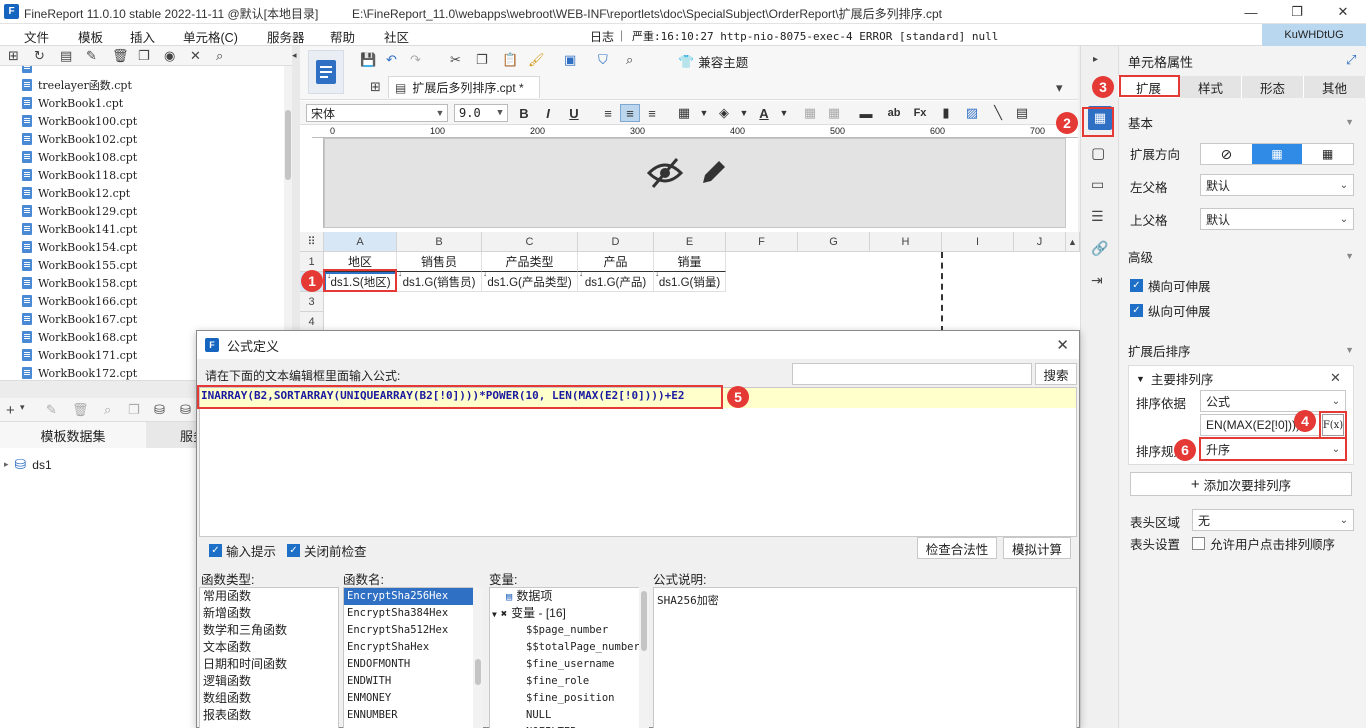  Describe the element at coordinates (312, 242) in the screenshot. I see `select-all-icon: ⠿` at that location.